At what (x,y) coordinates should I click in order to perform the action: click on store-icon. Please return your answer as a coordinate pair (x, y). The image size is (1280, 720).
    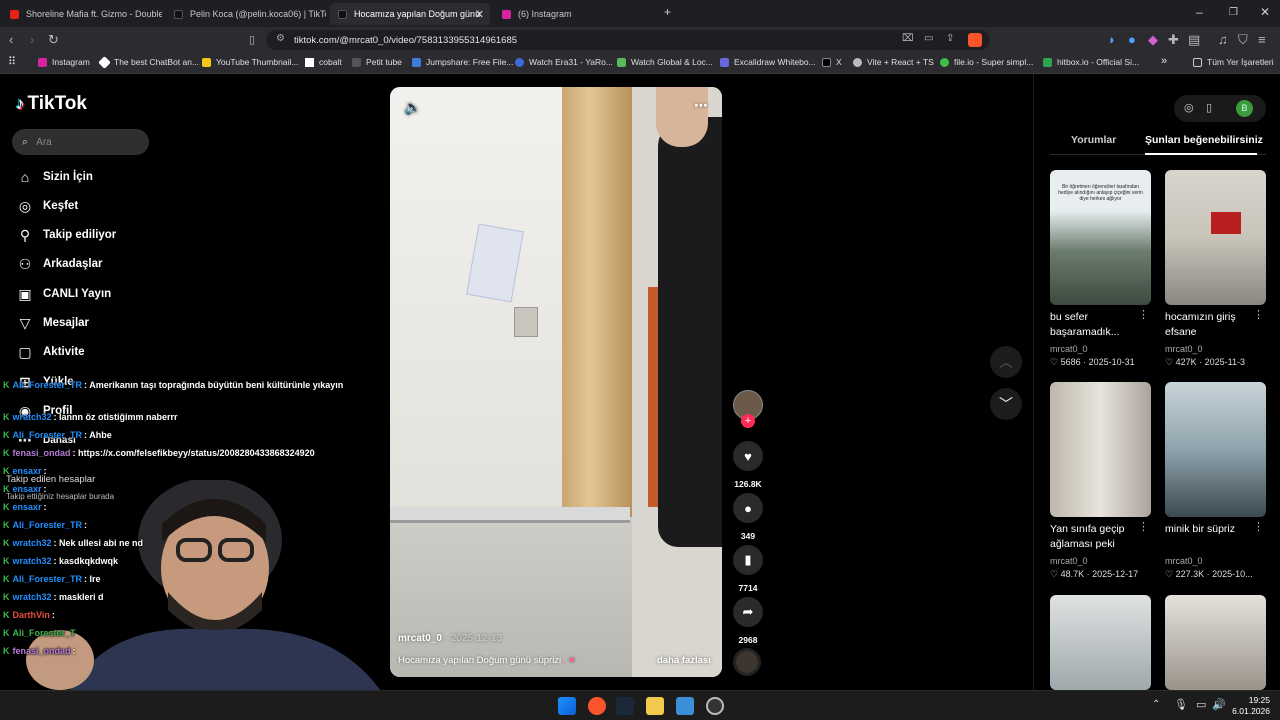
    Looking at the image, I should click on (685, 706).